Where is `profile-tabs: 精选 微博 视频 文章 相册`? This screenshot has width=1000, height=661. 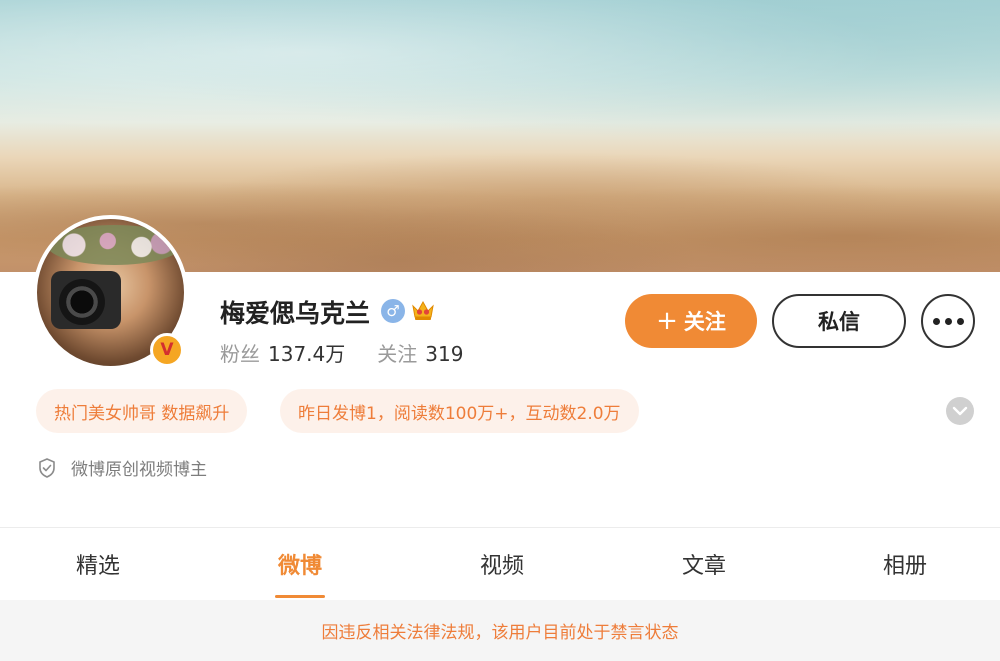
profile-tabs: 精选 微博 视频 文章 相册 is located at coordinates (500, 564).